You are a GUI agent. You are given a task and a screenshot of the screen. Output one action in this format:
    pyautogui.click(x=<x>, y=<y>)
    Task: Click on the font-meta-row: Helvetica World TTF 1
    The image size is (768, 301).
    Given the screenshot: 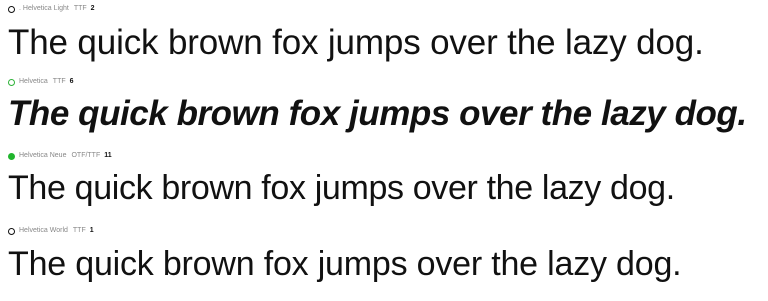 What is the action you would take?
    pyautogui.click(x=51, y=231)
    